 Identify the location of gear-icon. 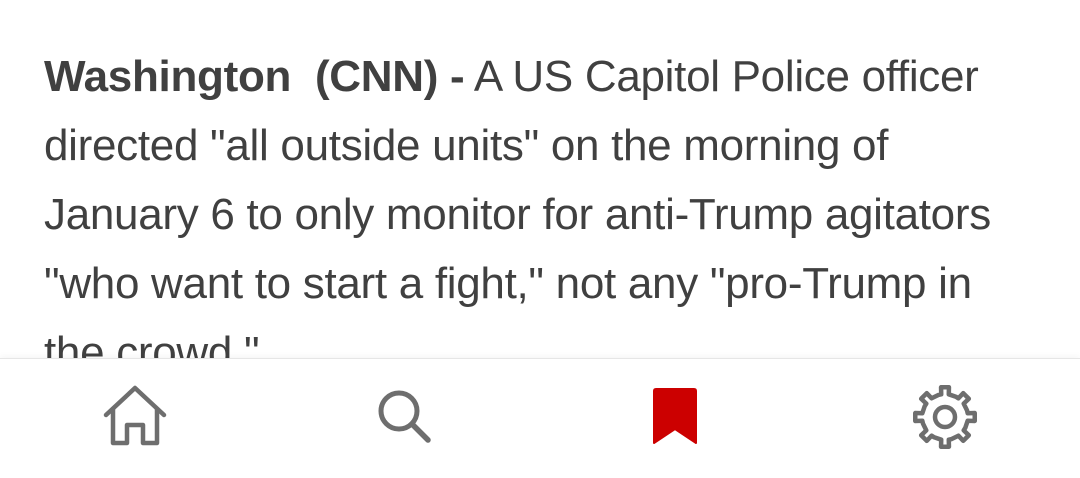
(945, 417).